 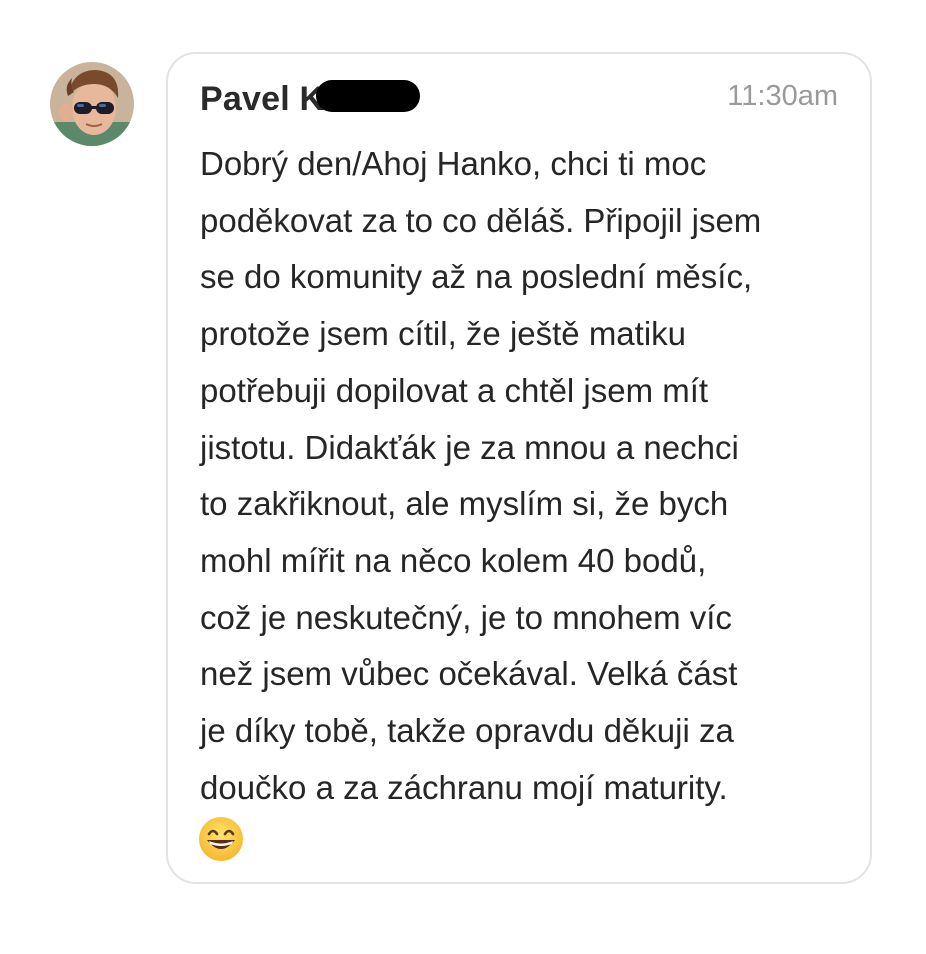 What do you see at coordinates (453, 163) in the screenshot?
I see `message-line: Dobrý den/Ahoj Hanko, chci ti moc` at bounding box center [453, 163].